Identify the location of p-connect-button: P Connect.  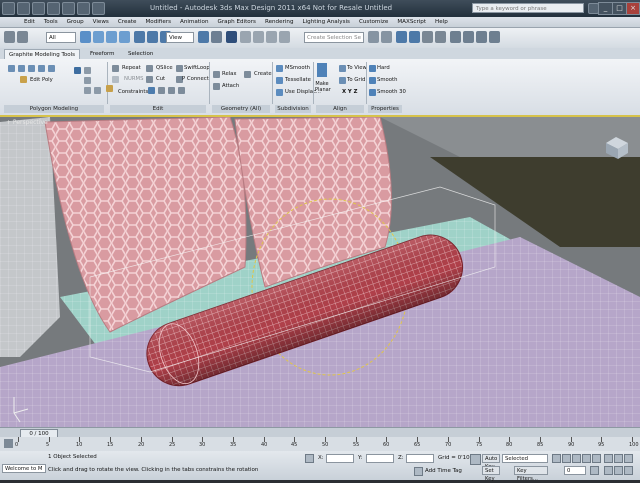
(195, 79).